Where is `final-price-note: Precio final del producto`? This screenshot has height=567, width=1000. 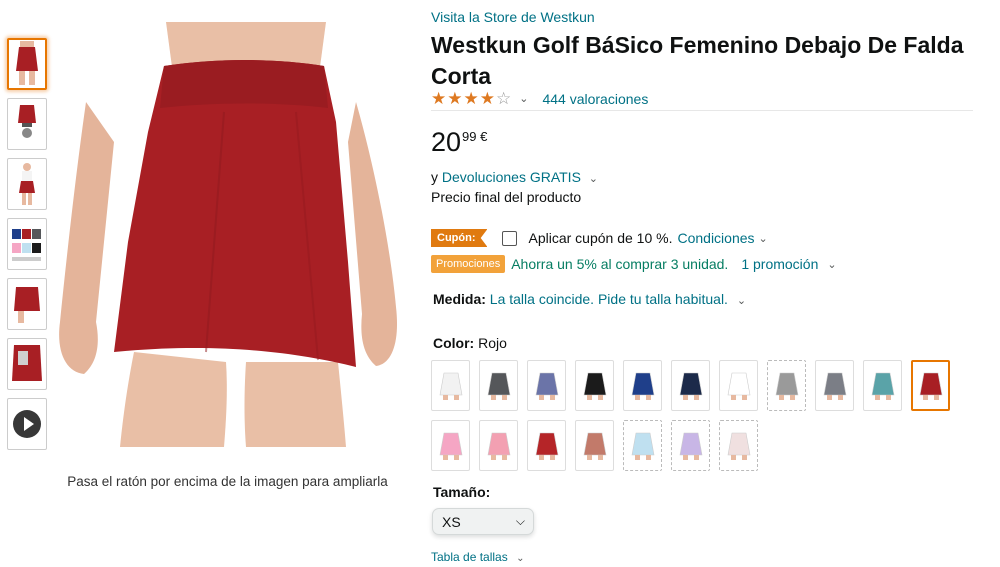
final-price-note: Precio final del producto is located at coordinates (506, 197).